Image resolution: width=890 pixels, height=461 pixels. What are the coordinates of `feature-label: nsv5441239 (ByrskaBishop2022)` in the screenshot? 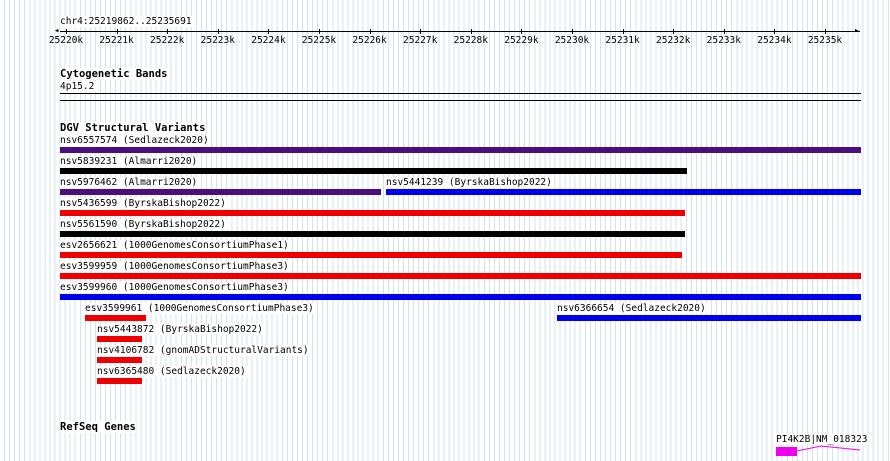 It's located at (470, 182).